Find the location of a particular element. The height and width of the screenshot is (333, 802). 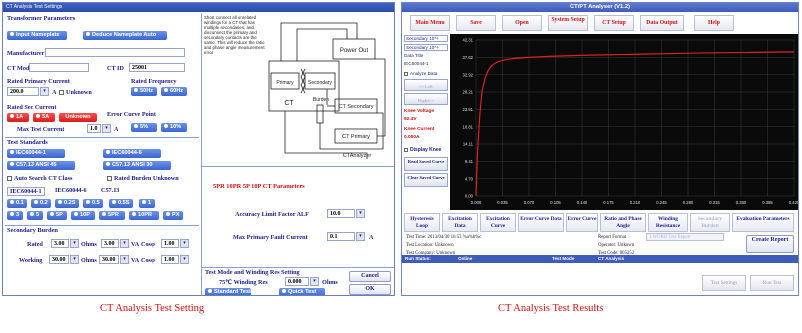

rated-burden-ohms-input: 3.00 is located at coordinates (60, 243).